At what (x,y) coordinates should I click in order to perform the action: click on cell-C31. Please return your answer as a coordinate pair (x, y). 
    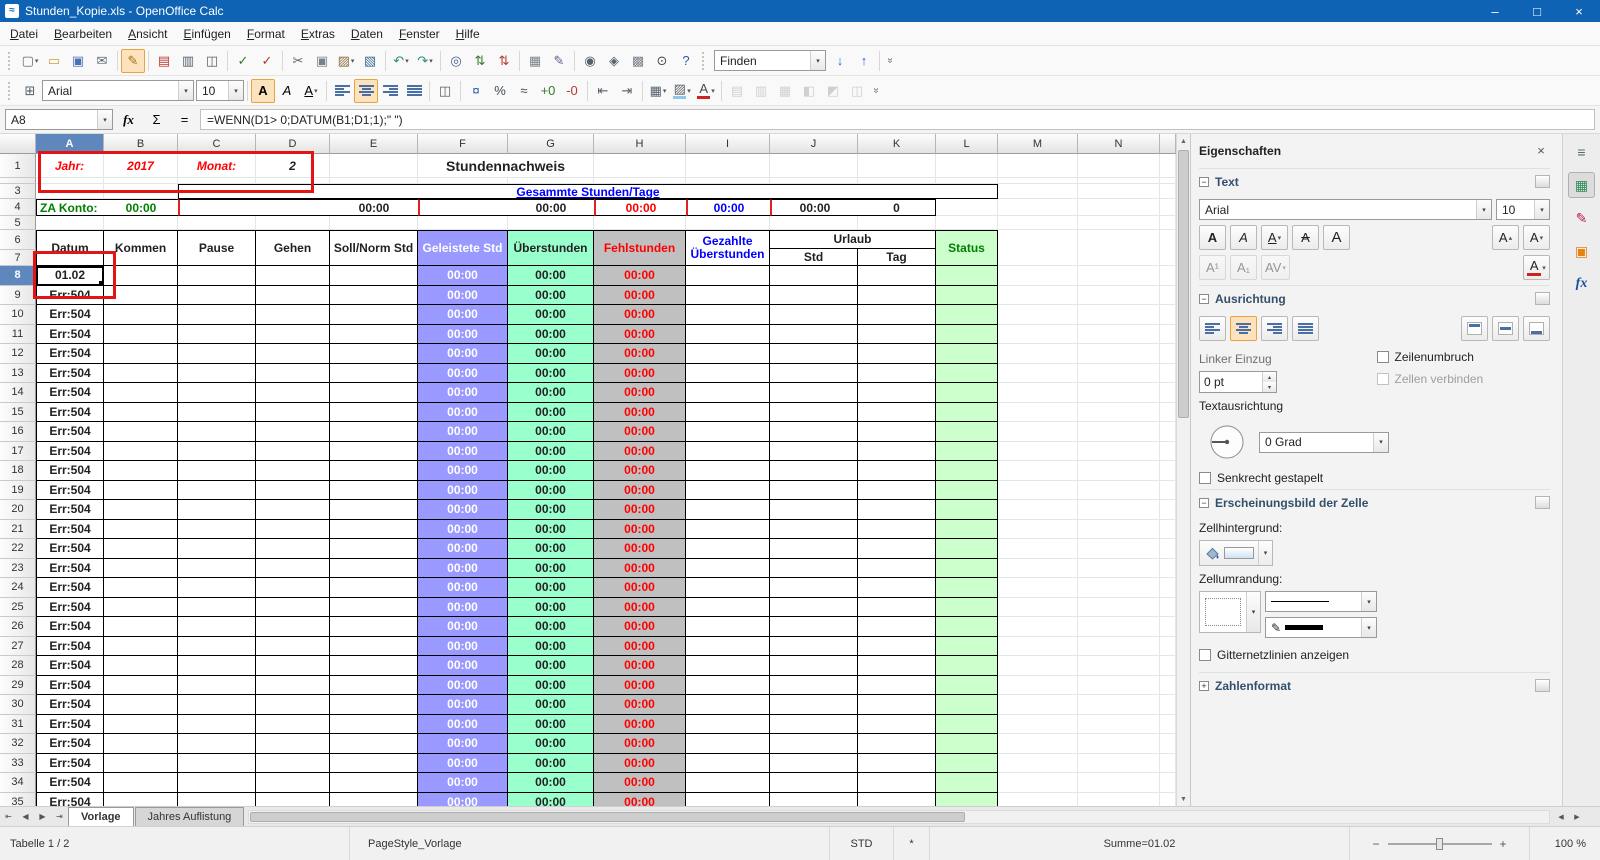
    Looking at the image, I should click on (217, 724).